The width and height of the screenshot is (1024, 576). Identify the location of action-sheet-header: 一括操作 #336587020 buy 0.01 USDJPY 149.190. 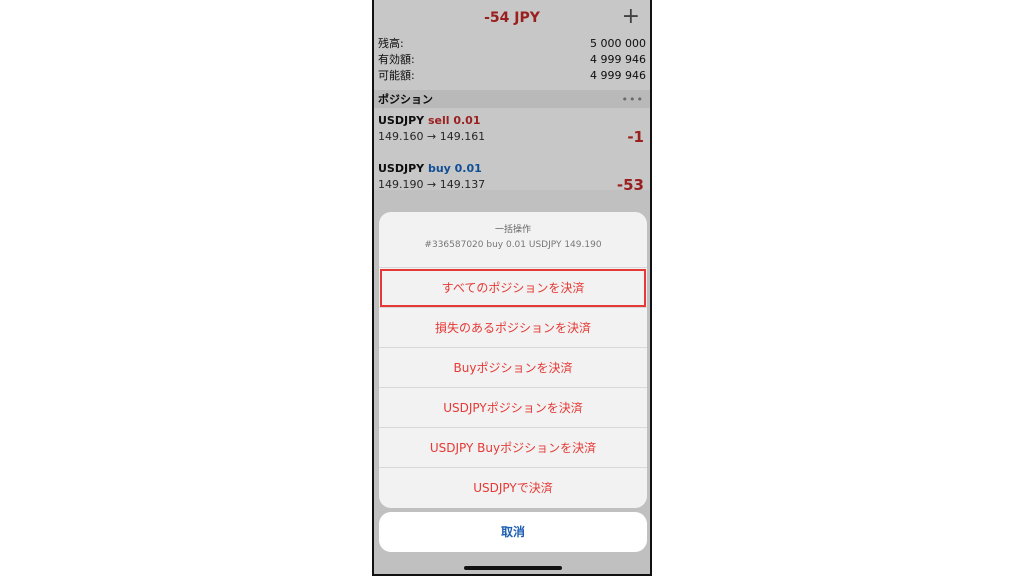
(513, 240).